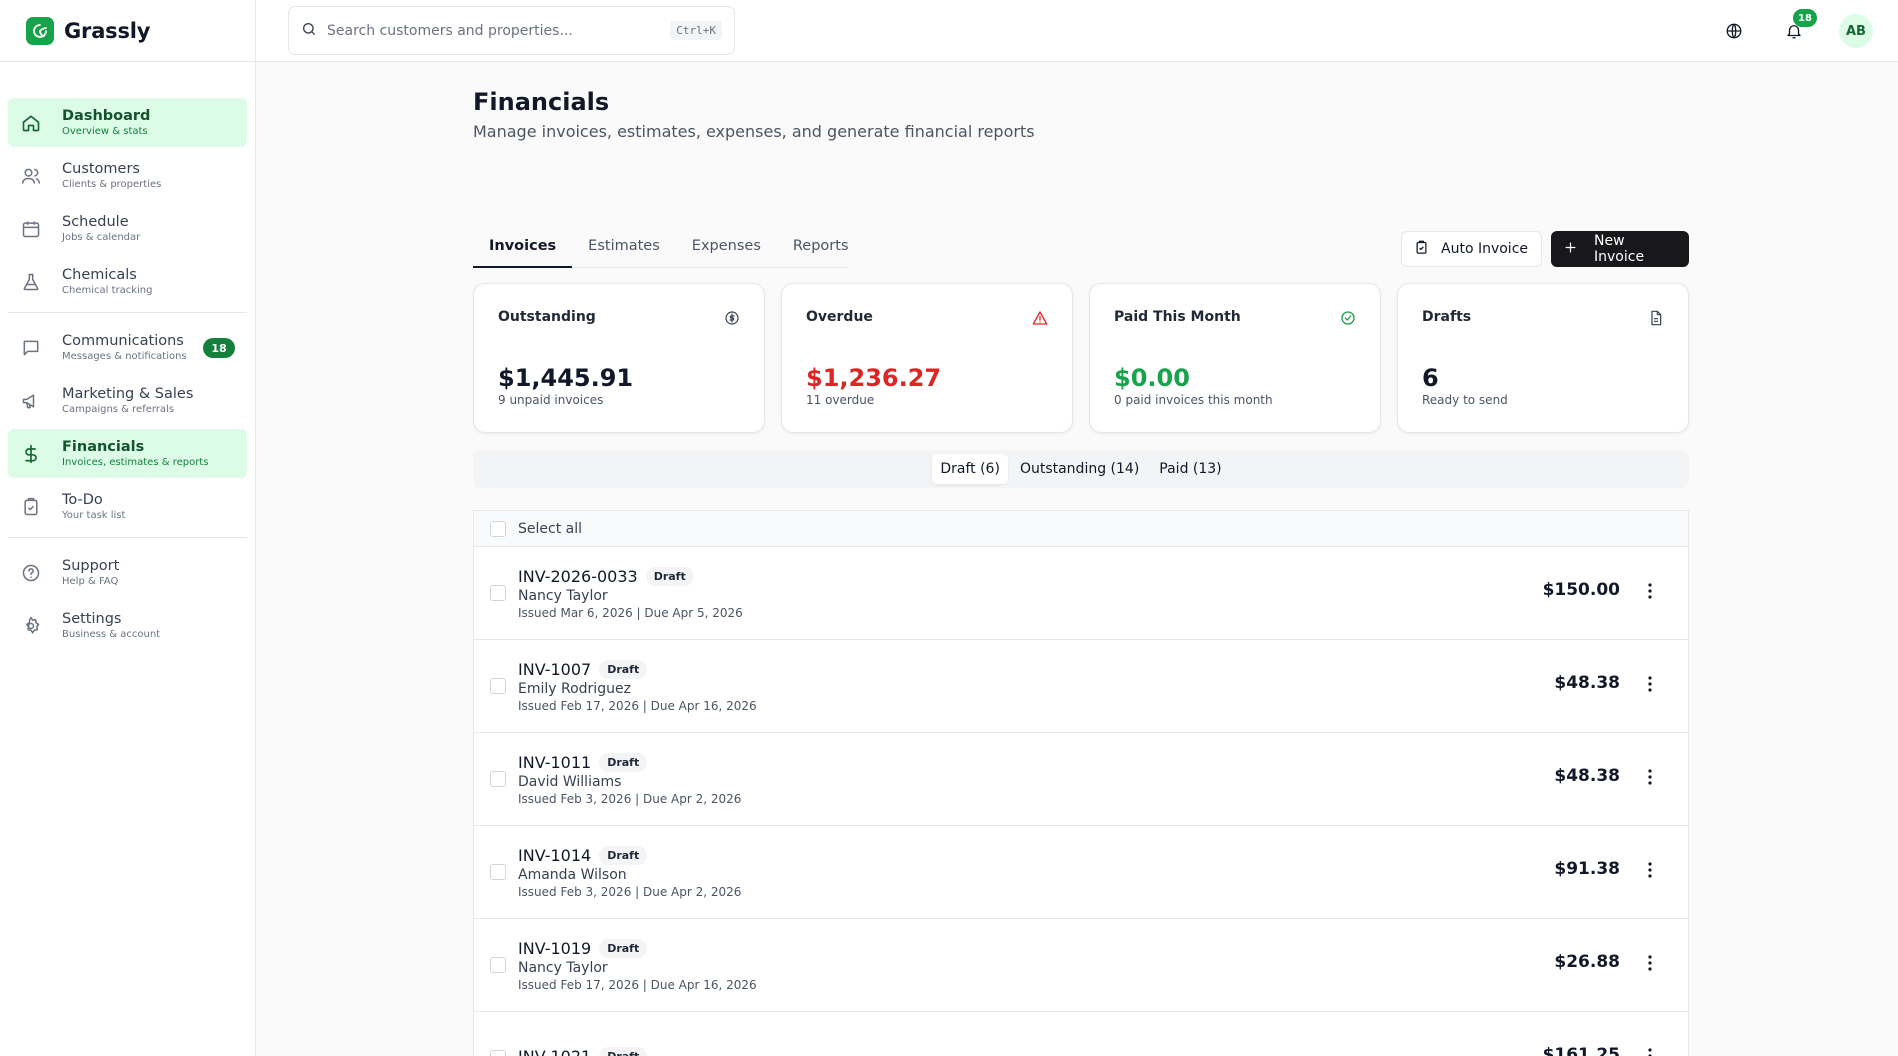 This screenshot has width=1898, height=1056. I want to click on stat-title: Drafts, so click(1447, 317).